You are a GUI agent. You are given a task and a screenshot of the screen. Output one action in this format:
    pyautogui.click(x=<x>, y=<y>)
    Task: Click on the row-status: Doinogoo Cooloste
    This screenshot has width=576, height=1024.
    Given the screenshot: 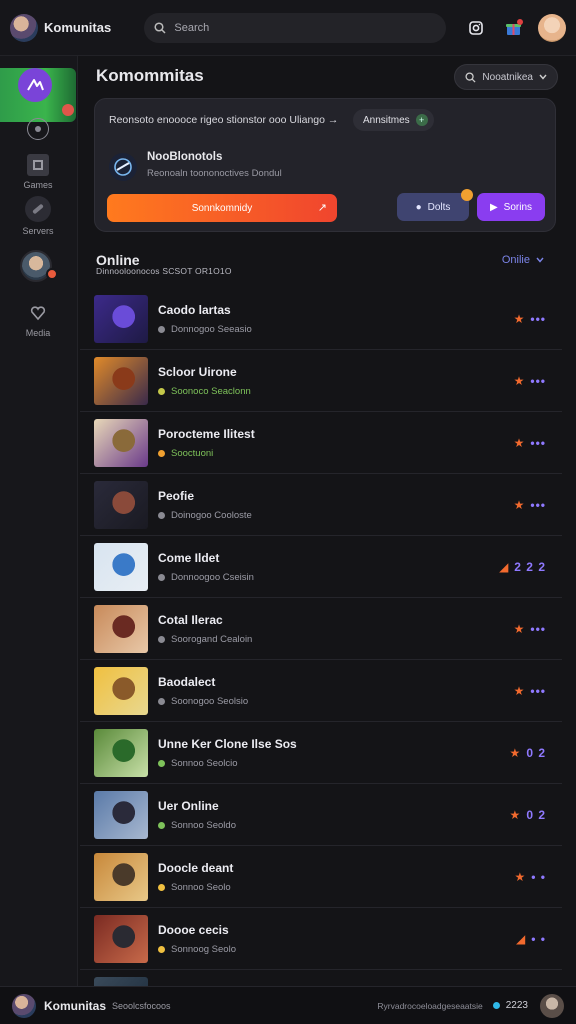 What is the action you would take?
    pyautogui.click(x=360, y=515)
    